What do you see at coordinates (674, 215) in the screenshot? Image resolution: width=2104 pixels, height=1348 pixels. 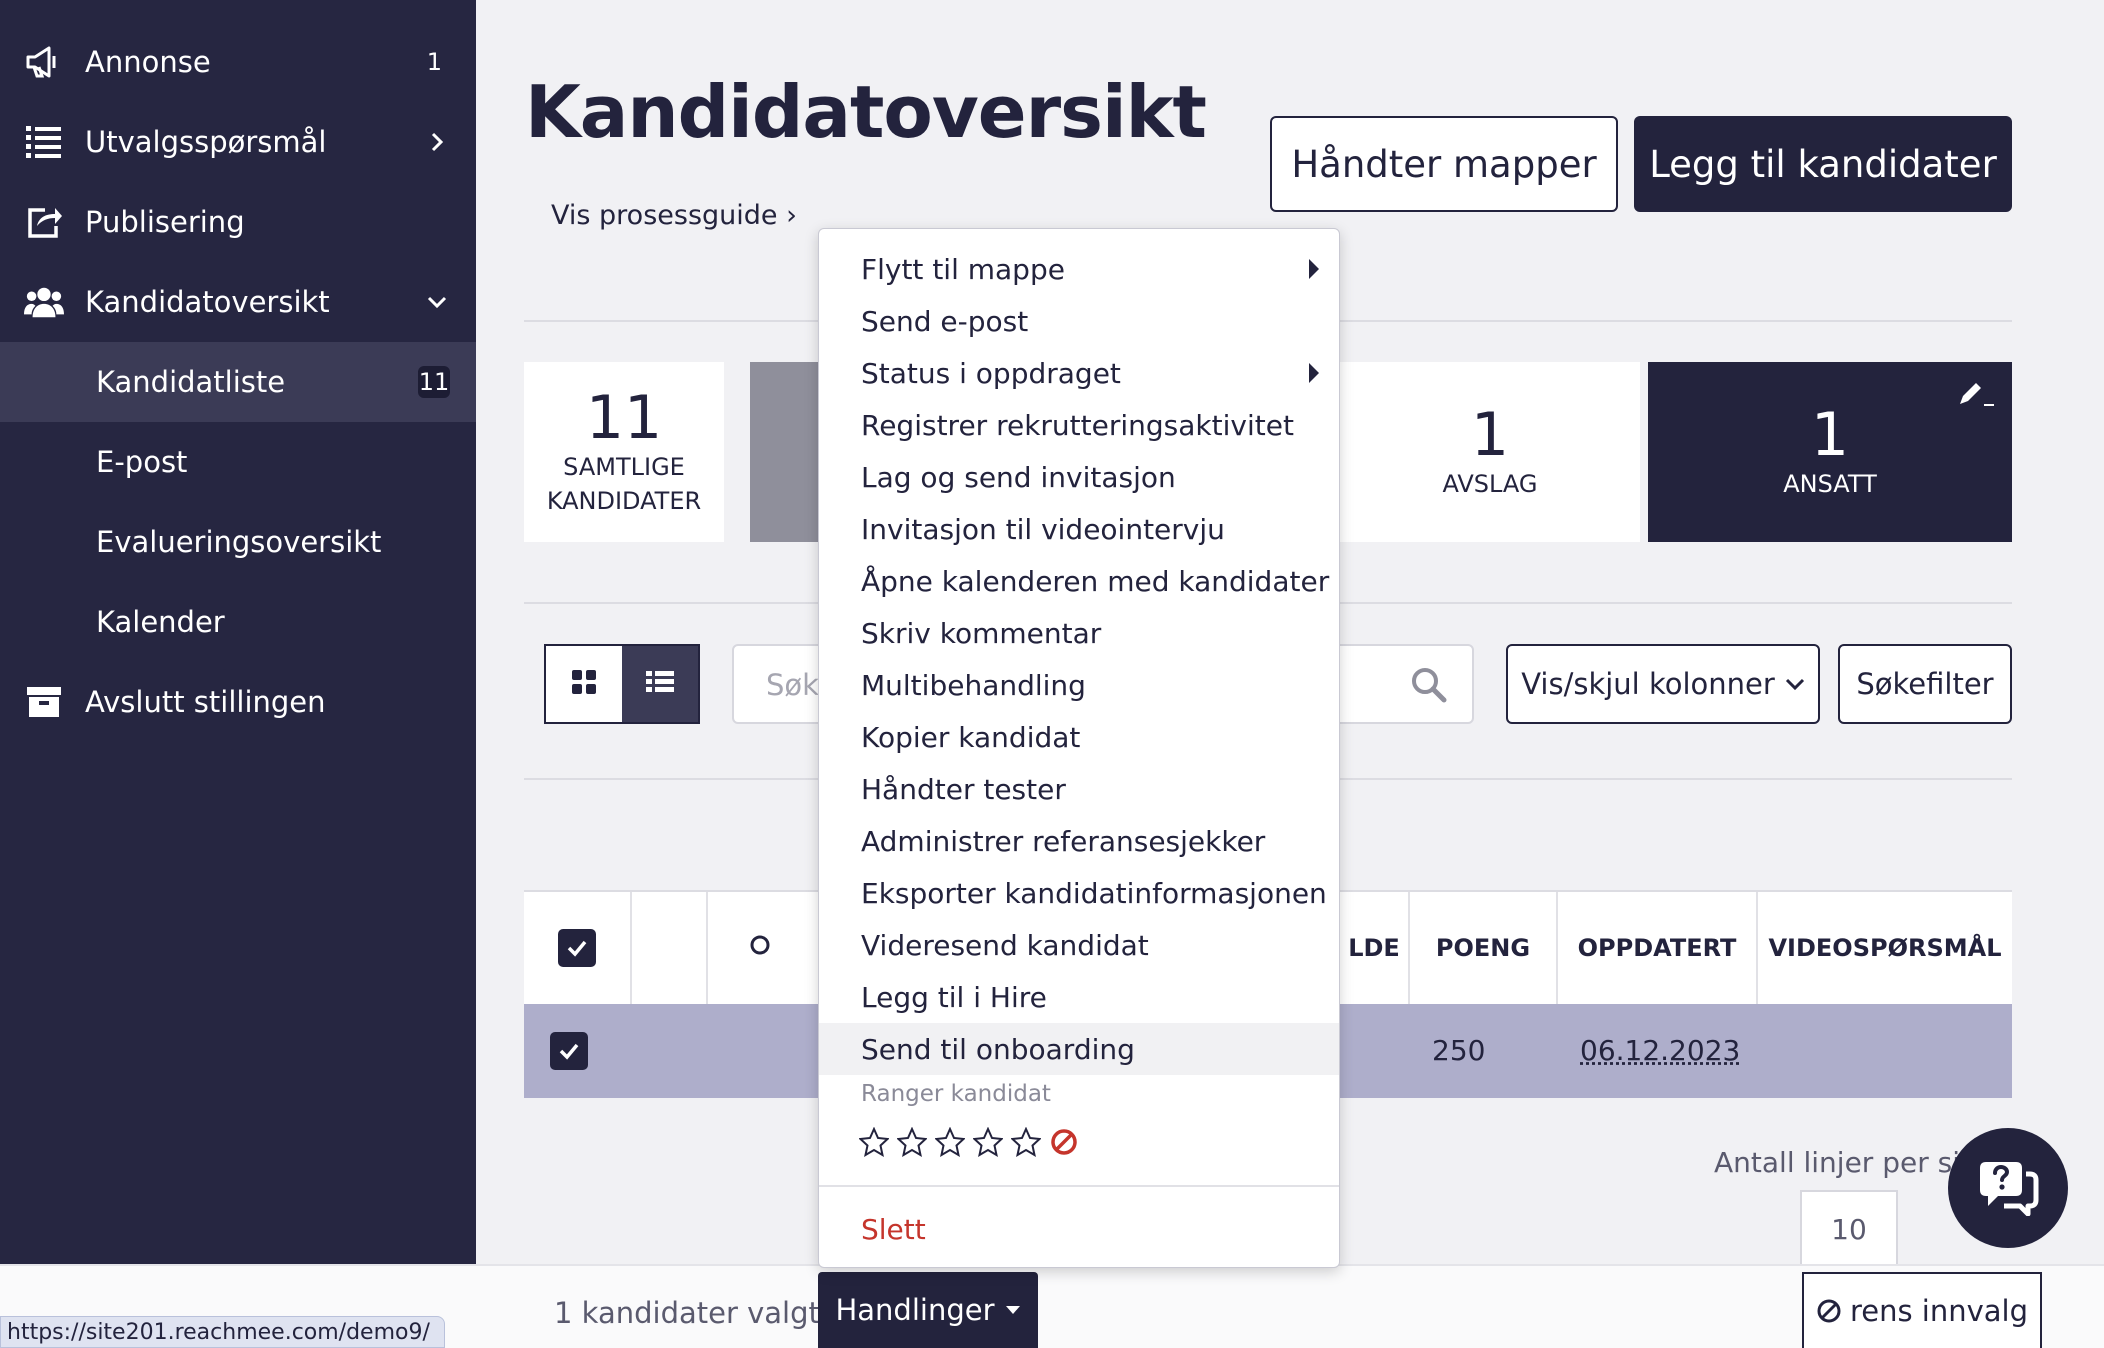 I see `process-guide-link: Vis prosessguide ›` at bounding box center [674, 215].